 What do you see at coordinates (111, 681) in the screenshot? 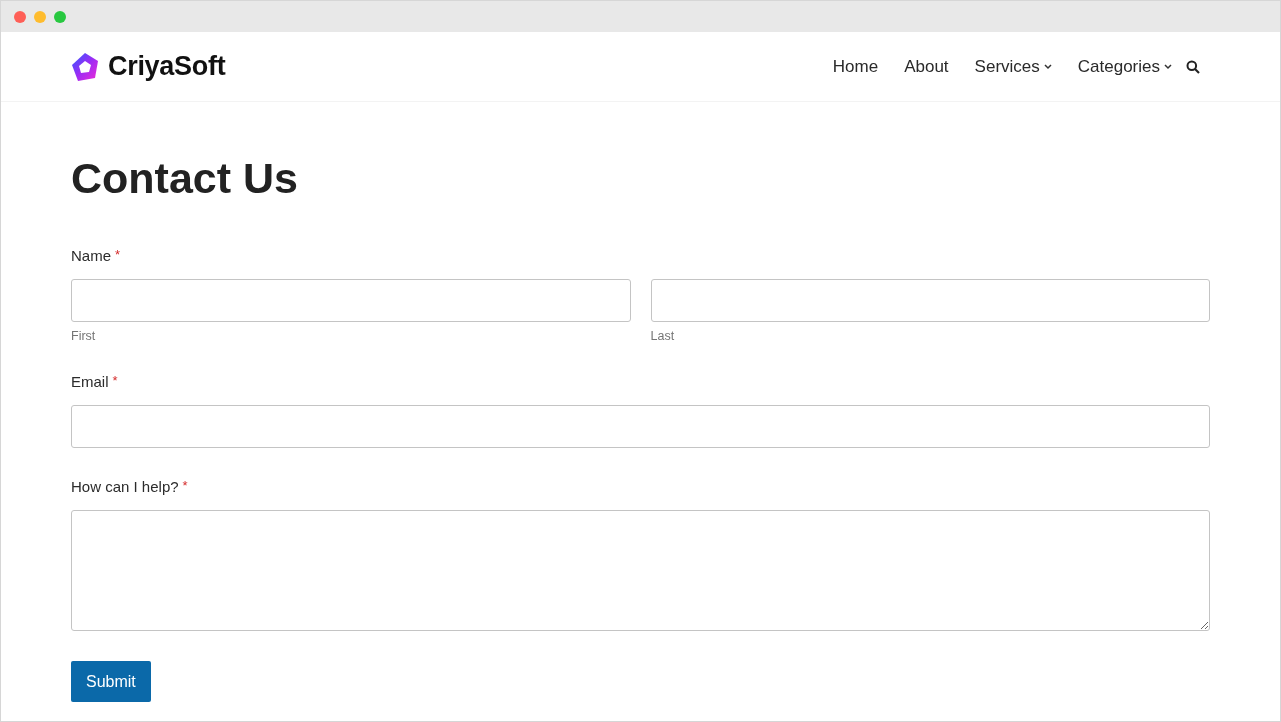
I see `submit-button: Submit` at bounding box center [111, 681].